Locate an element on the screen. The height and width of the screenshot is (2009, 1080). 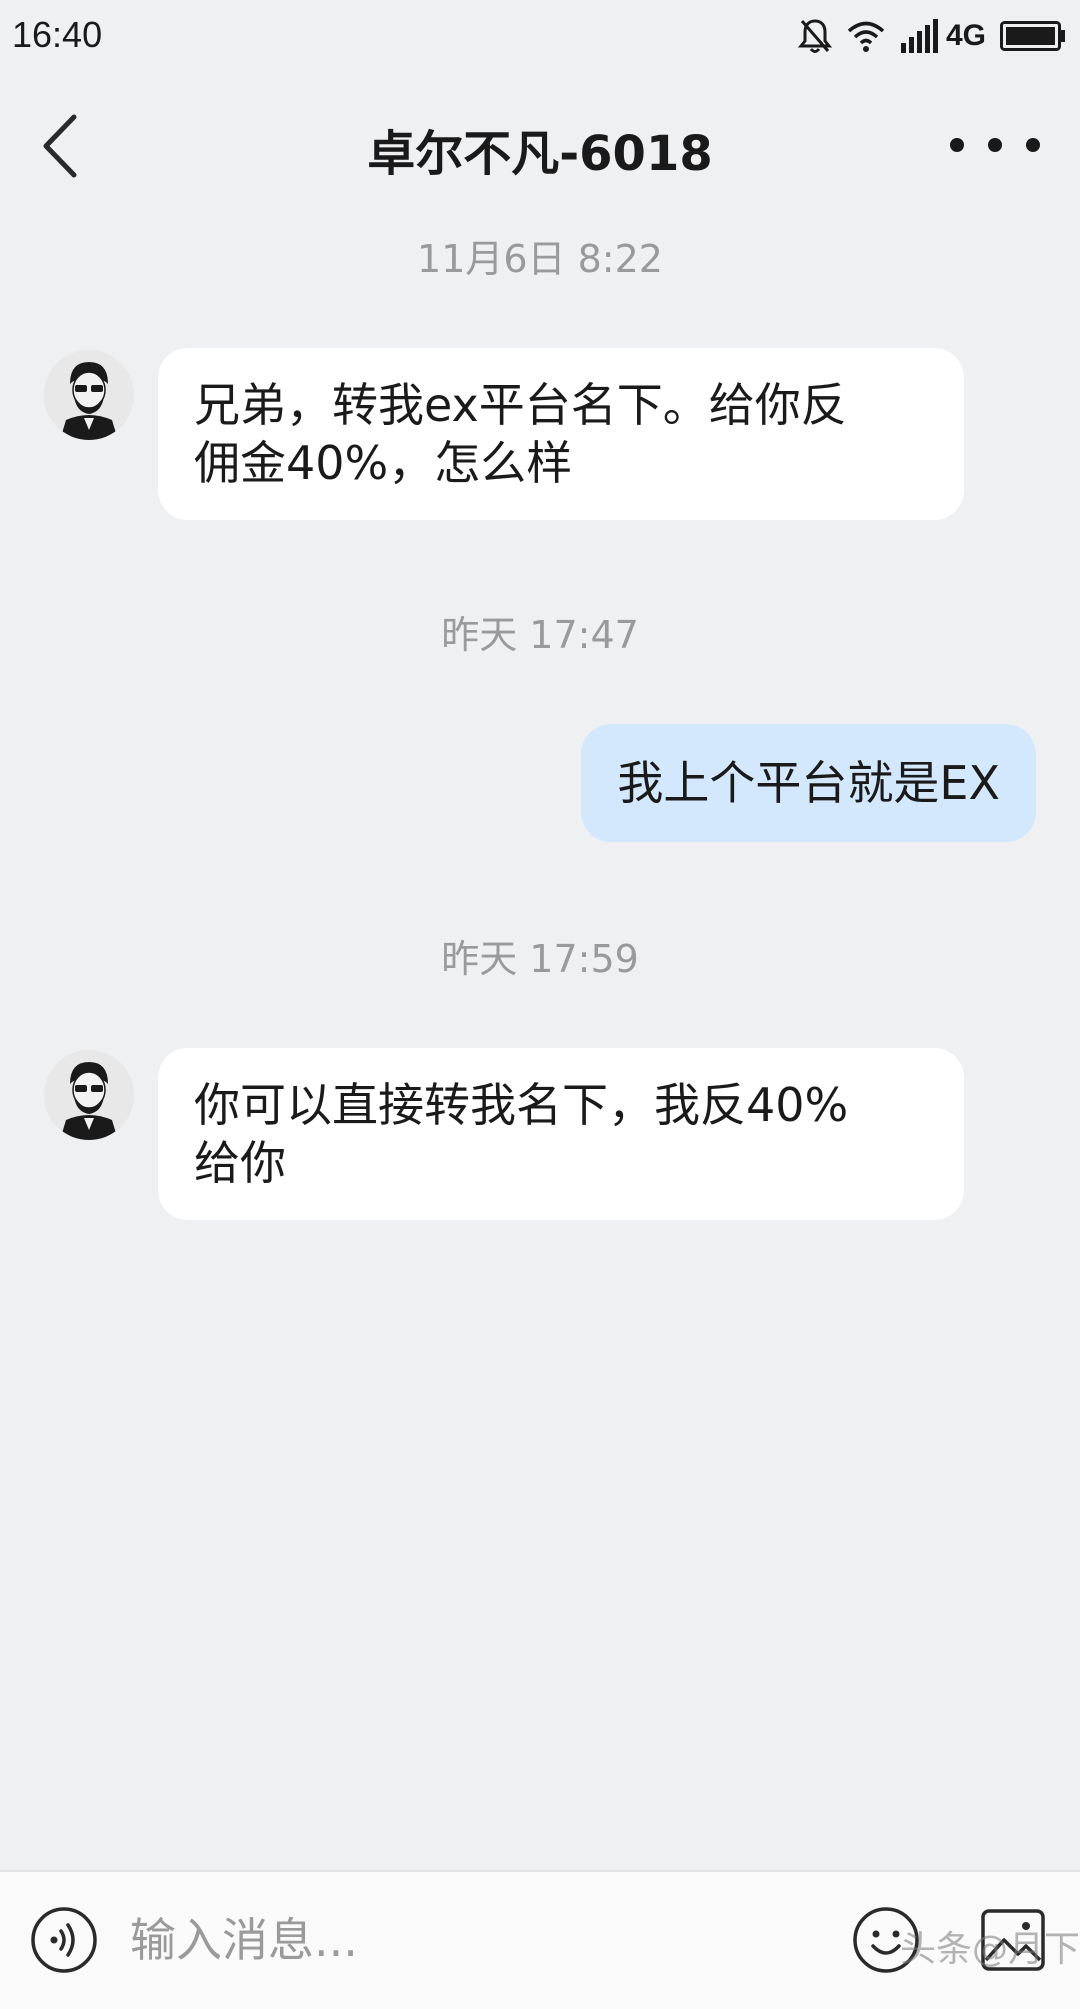
message-timestamp: 昨天 17:59 is located at coordinates (540, 959).